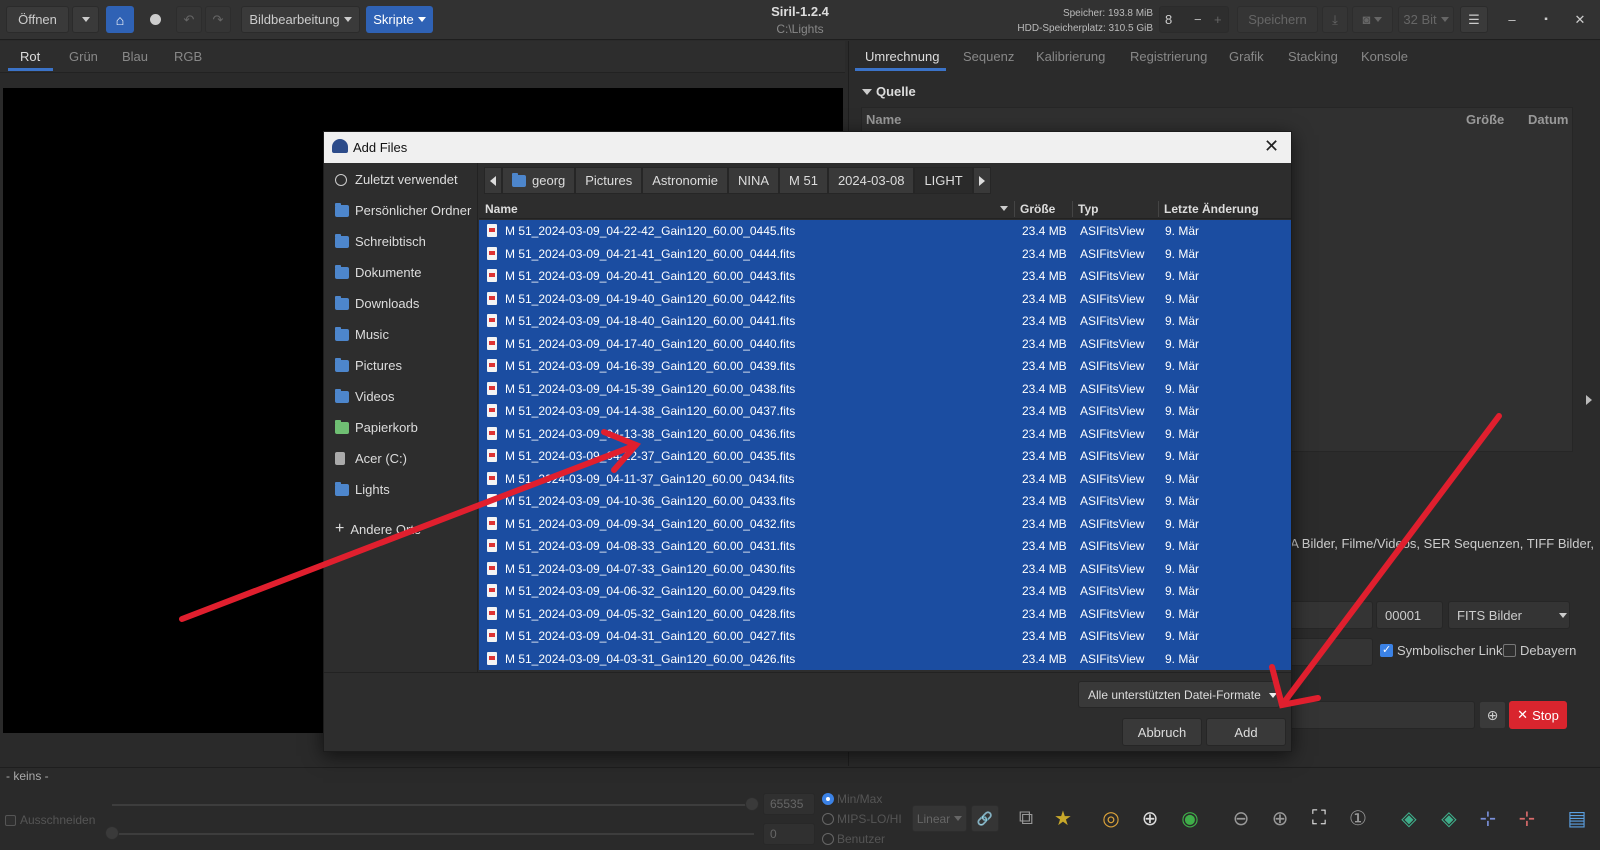 The height and width of the screenshot is (850, 1600). I want to click on tab-stacking: Stacking, so click(1313, 56).